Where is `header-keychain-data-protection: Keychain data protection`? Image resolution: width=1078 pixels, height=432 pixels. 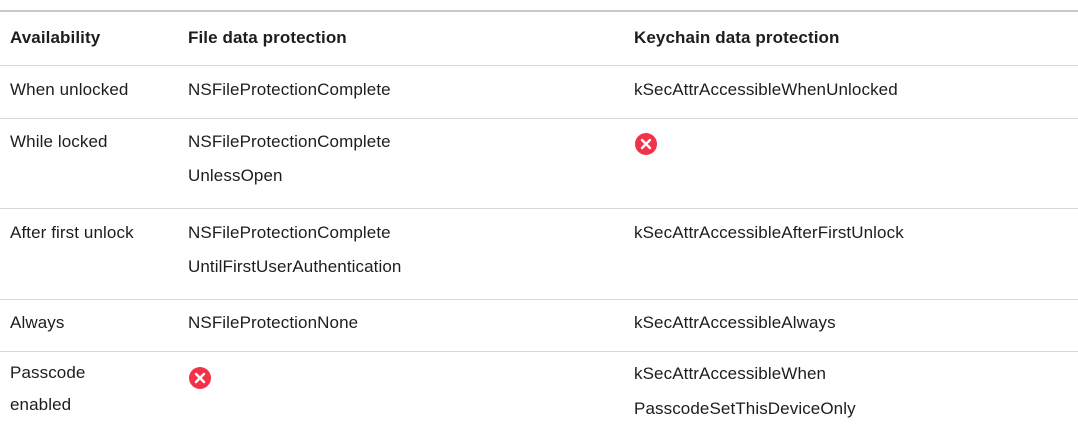
header-keychain-data-protection: Keychain data protection is located at coordinates (737, 37).